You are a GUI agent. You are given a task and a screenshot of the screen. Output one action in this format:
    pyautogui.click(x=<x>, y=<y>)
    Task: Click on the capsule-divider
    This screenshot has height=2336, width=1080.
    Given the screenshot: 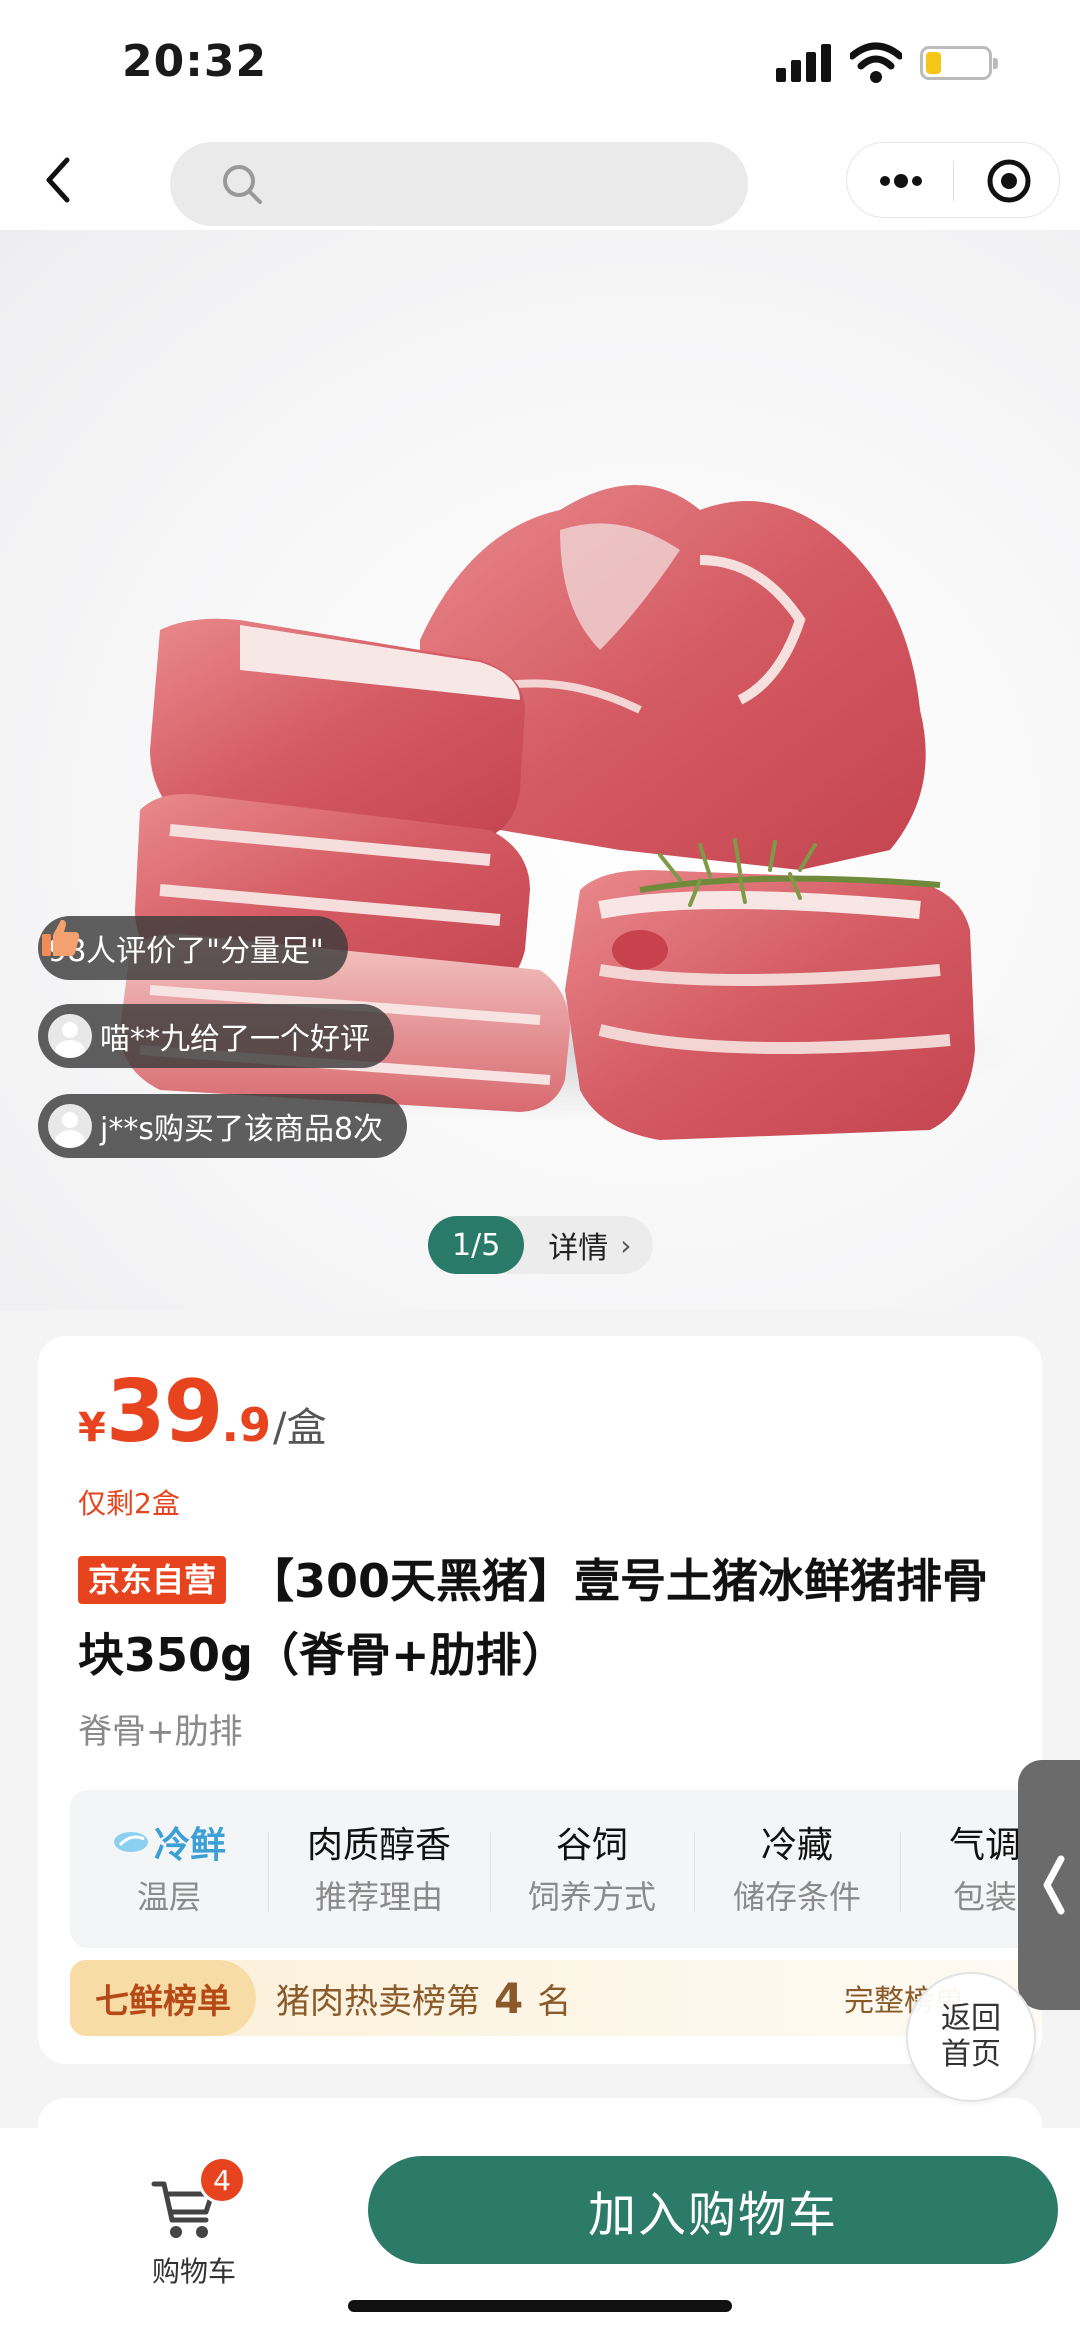 What is the action you would take?
    pyautogui.click(x=953, y=181)
    